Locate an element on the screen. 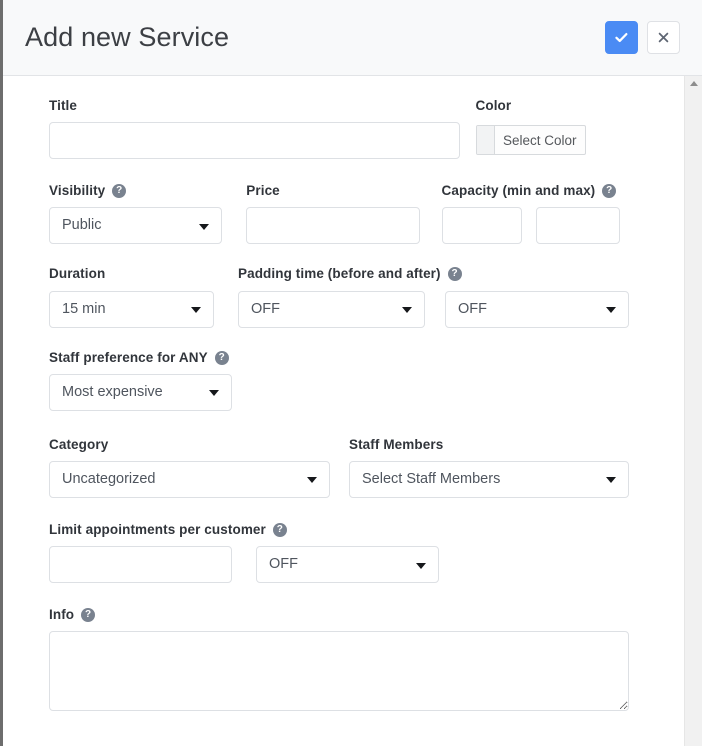  capacity-inputs is located at coordinates (535, 226).